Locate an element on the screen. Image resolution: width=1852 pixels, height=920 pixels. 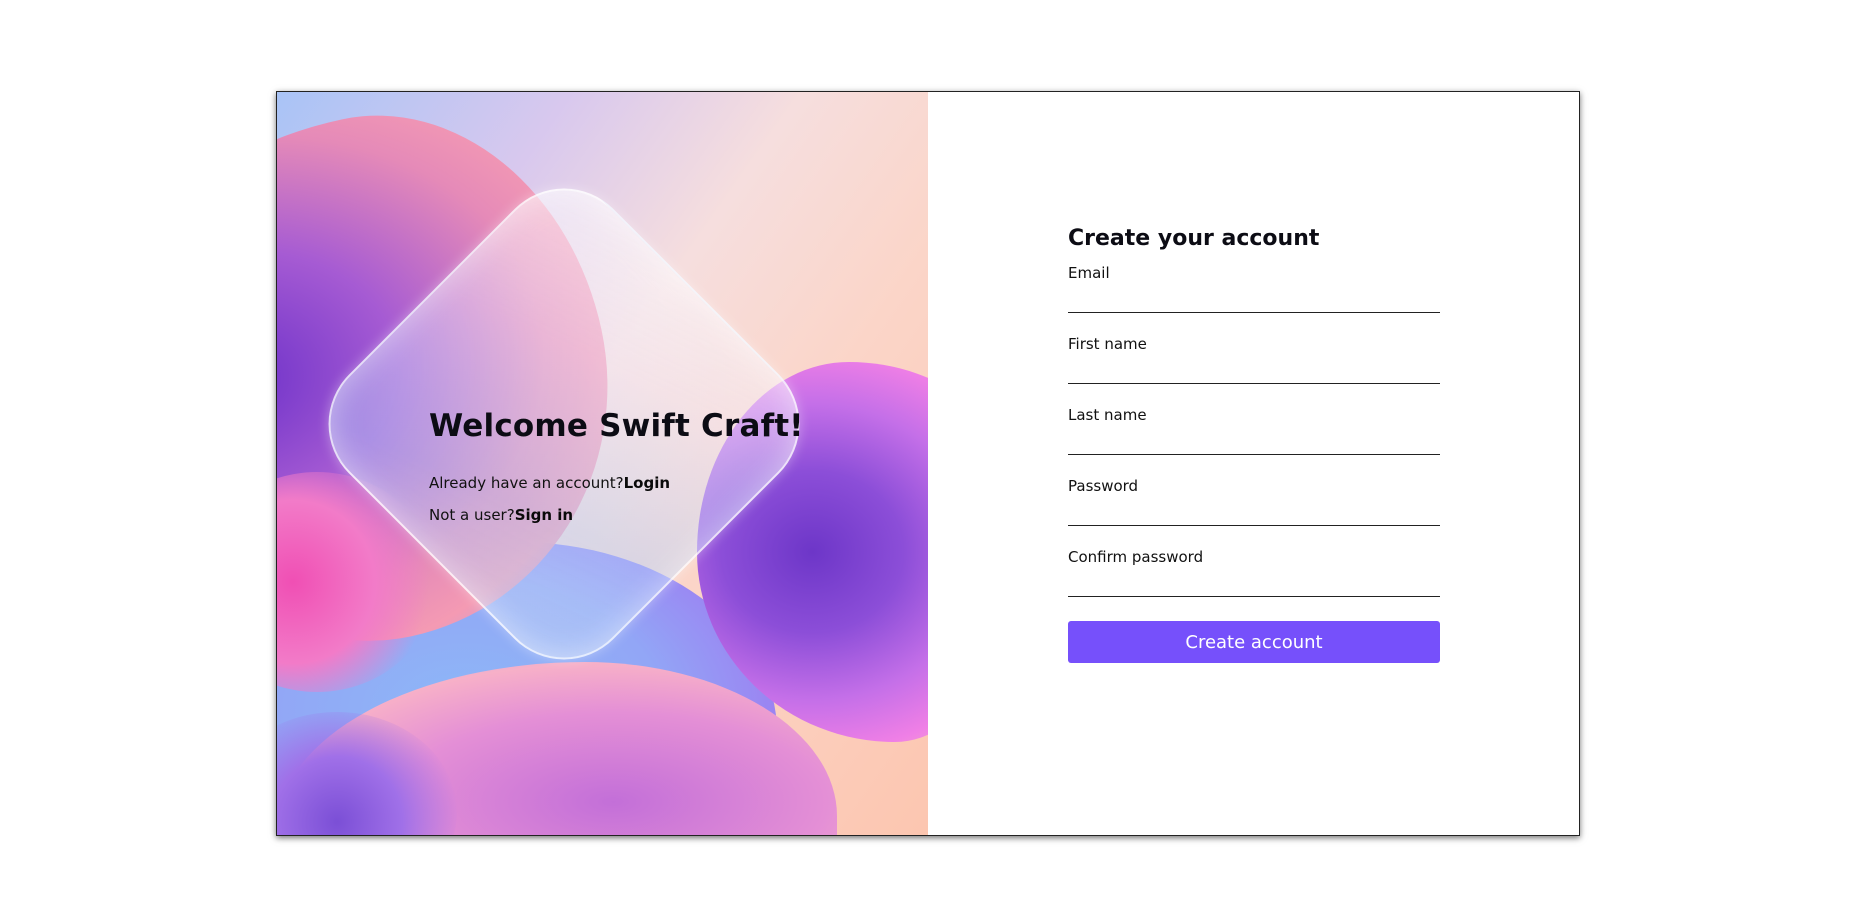
email-label: Email is located at coordinates (1089, 273).